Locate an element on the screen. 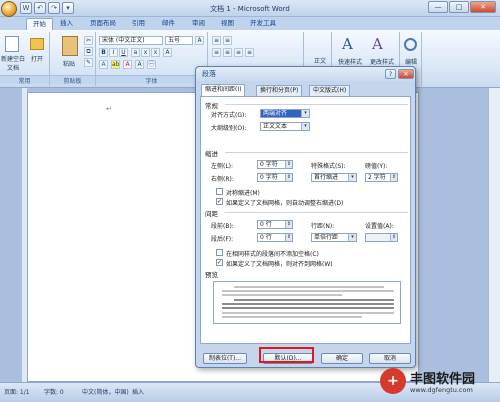 This screenshot has height=402, width=500. text-effect-icon: A is located at coordinates (103, 64).